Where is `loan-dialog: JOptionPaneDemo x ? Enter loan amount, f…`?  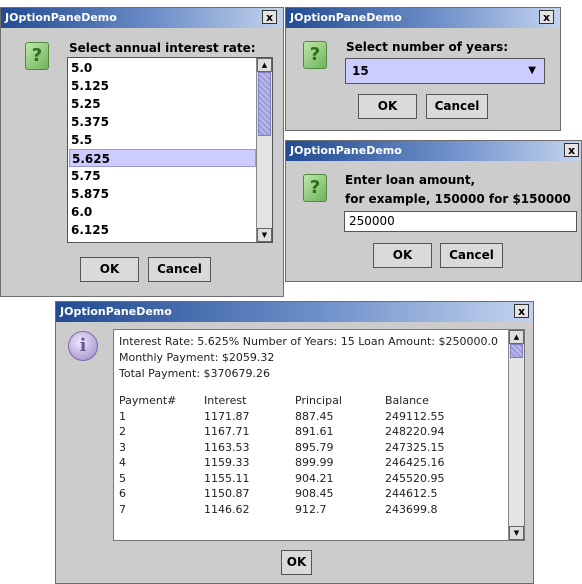 loan-dialog: JOptionPaneDemo x ? Enter loan amount, f… is located at coordinates (433, 211).